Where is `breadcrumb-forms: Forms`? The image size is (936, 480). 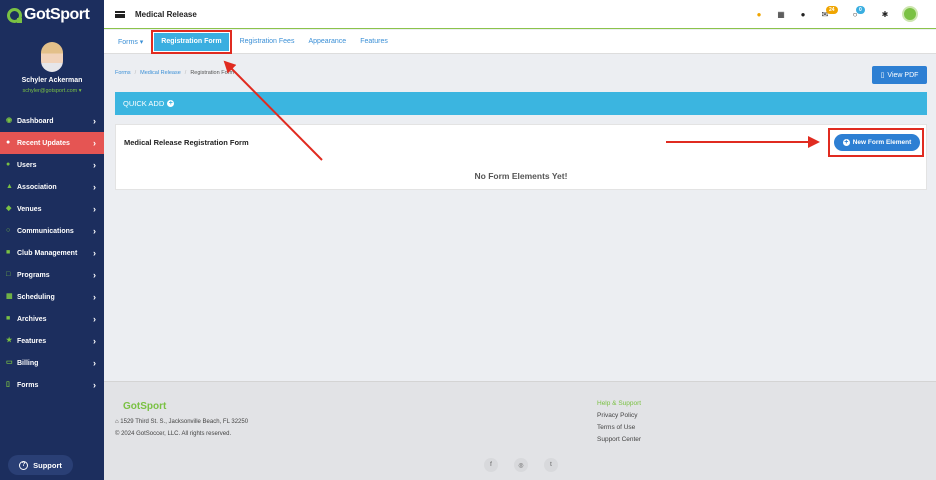 breadcrumb-forms: Forms is located at coordinates (123, 73).